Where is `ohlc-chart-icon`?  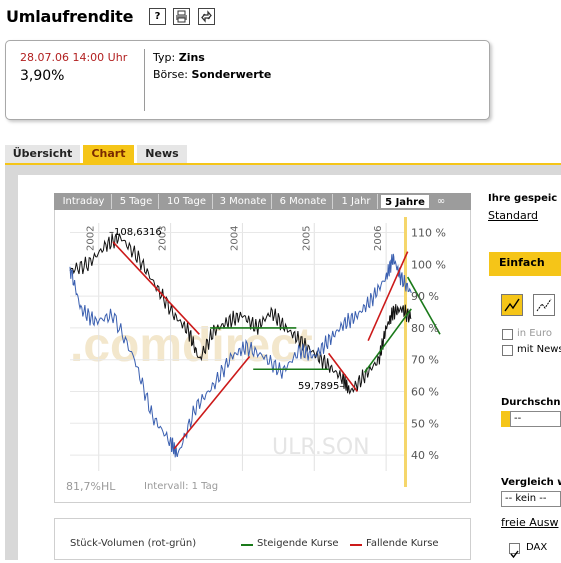 ohlc-chart-icon is located at coordinates (544, 305).